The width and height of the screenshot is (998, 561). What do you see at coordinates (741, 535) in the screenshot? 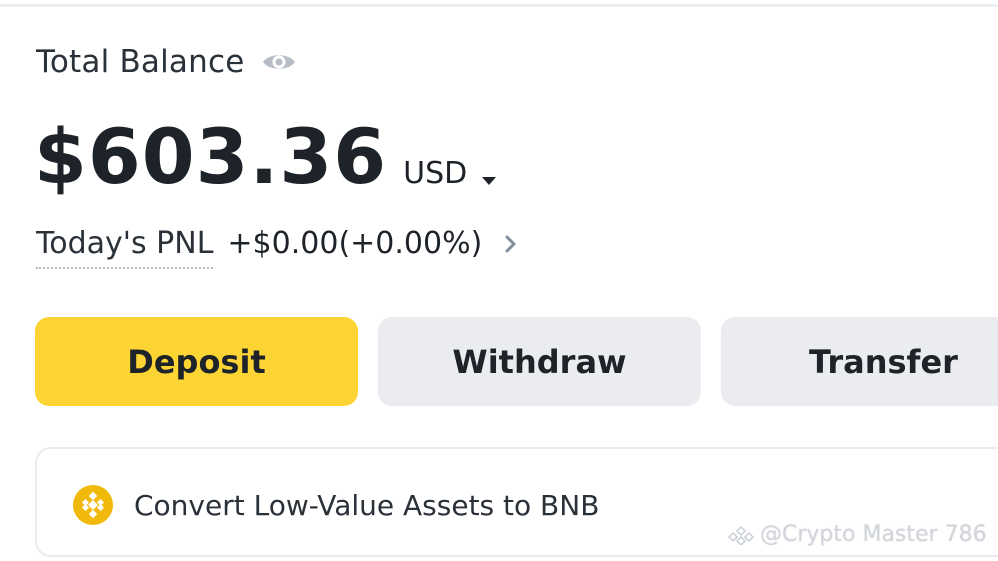
I see `watermark-logo-icon` at bounding box center [741, 535].